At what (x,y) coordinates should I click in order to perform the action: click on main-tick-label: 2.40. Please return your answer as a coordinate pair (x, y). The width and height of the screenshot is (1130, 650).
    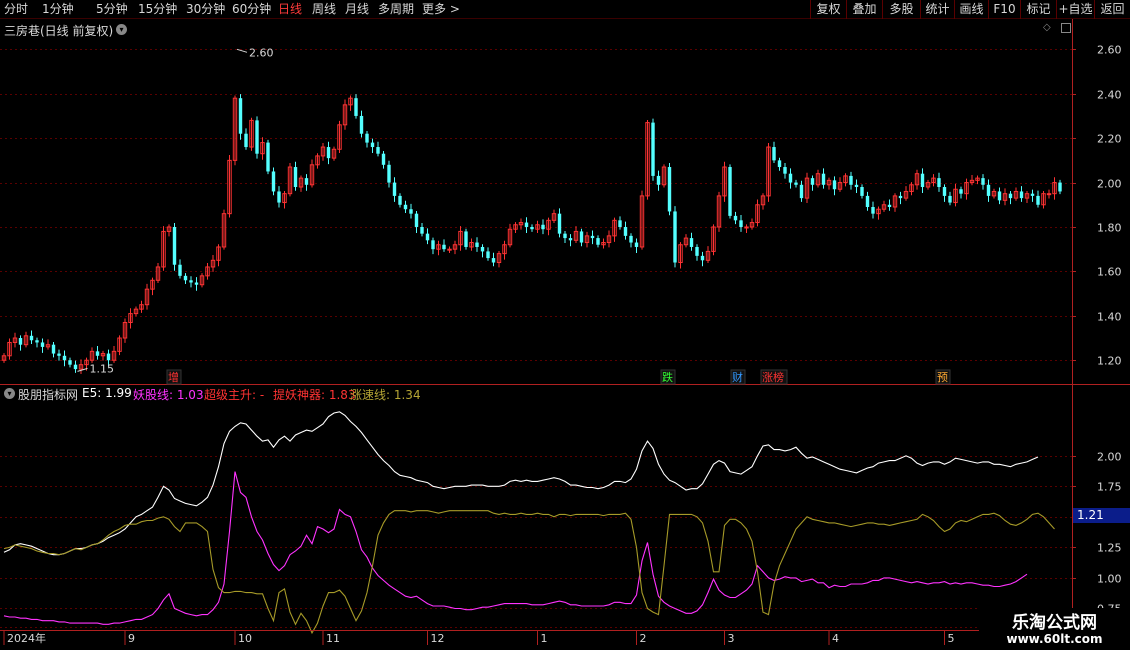
    Looking at the image, I should click on (1109, 95).